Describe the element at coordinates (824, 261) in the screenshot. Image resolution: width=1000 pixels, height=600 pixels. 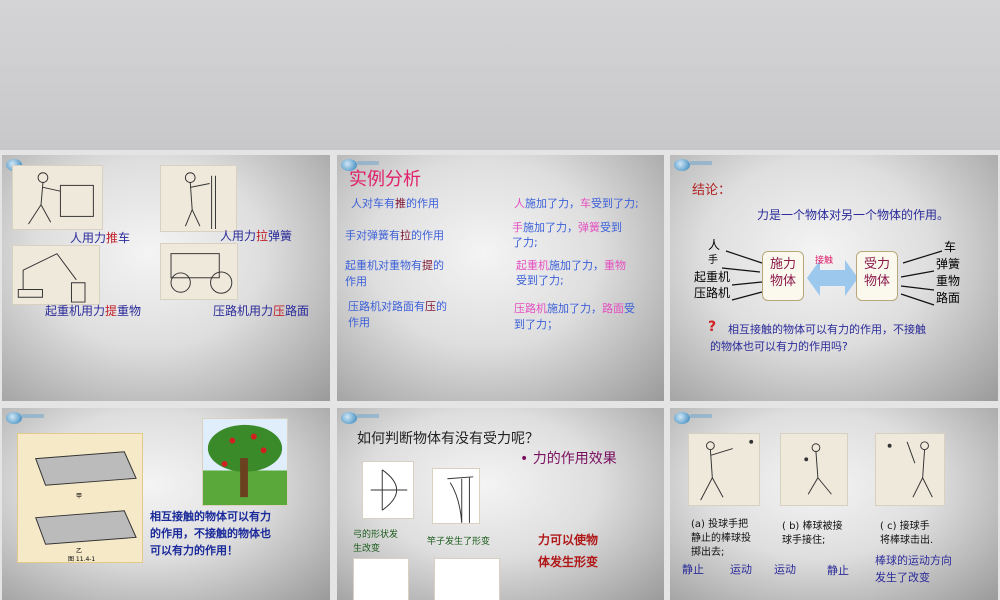
I see `contact-label: 接触` at that location.